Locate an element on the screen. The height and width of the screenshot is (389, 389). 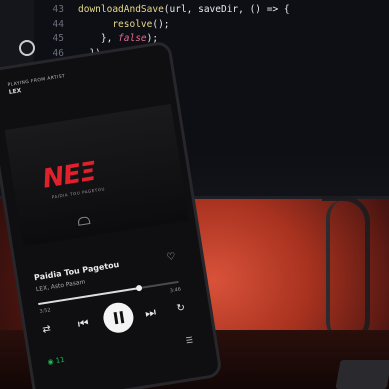
code-token: (); is located at coordinates (161, 24).